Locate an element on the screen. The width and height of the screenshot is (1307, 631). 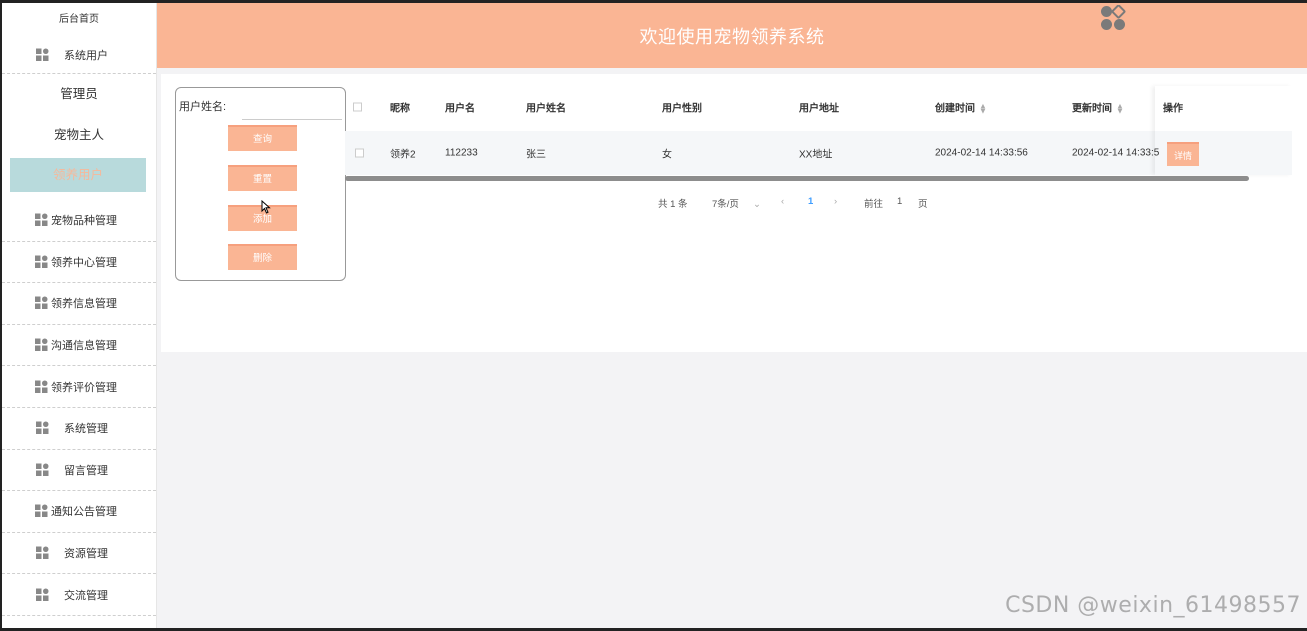
sidebar-sub-adopter: 领养用户 is located at coordinates (78, 175).